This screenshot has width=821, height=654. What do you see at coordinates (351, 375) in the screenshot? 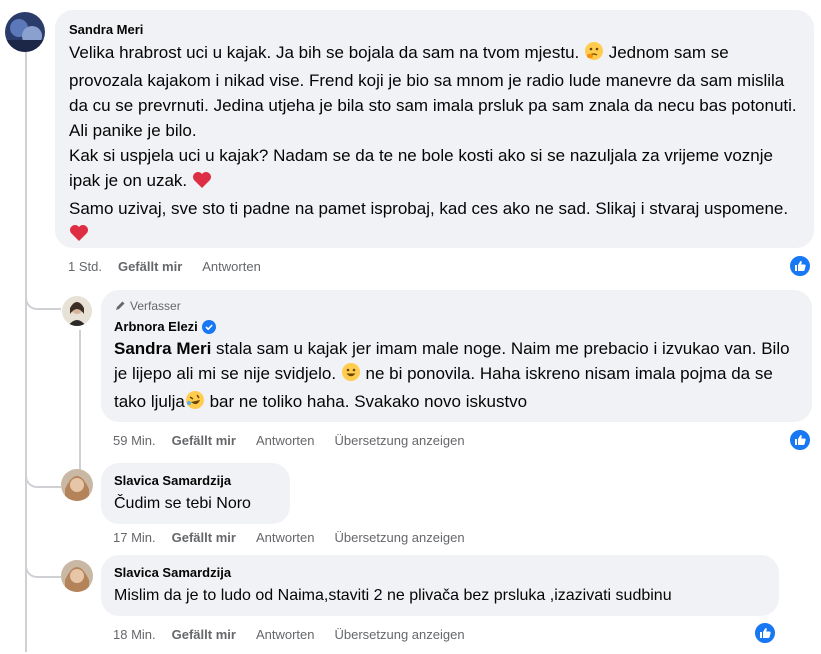
I see `grinning-emoji-icon` at bounding box center [351, 375].